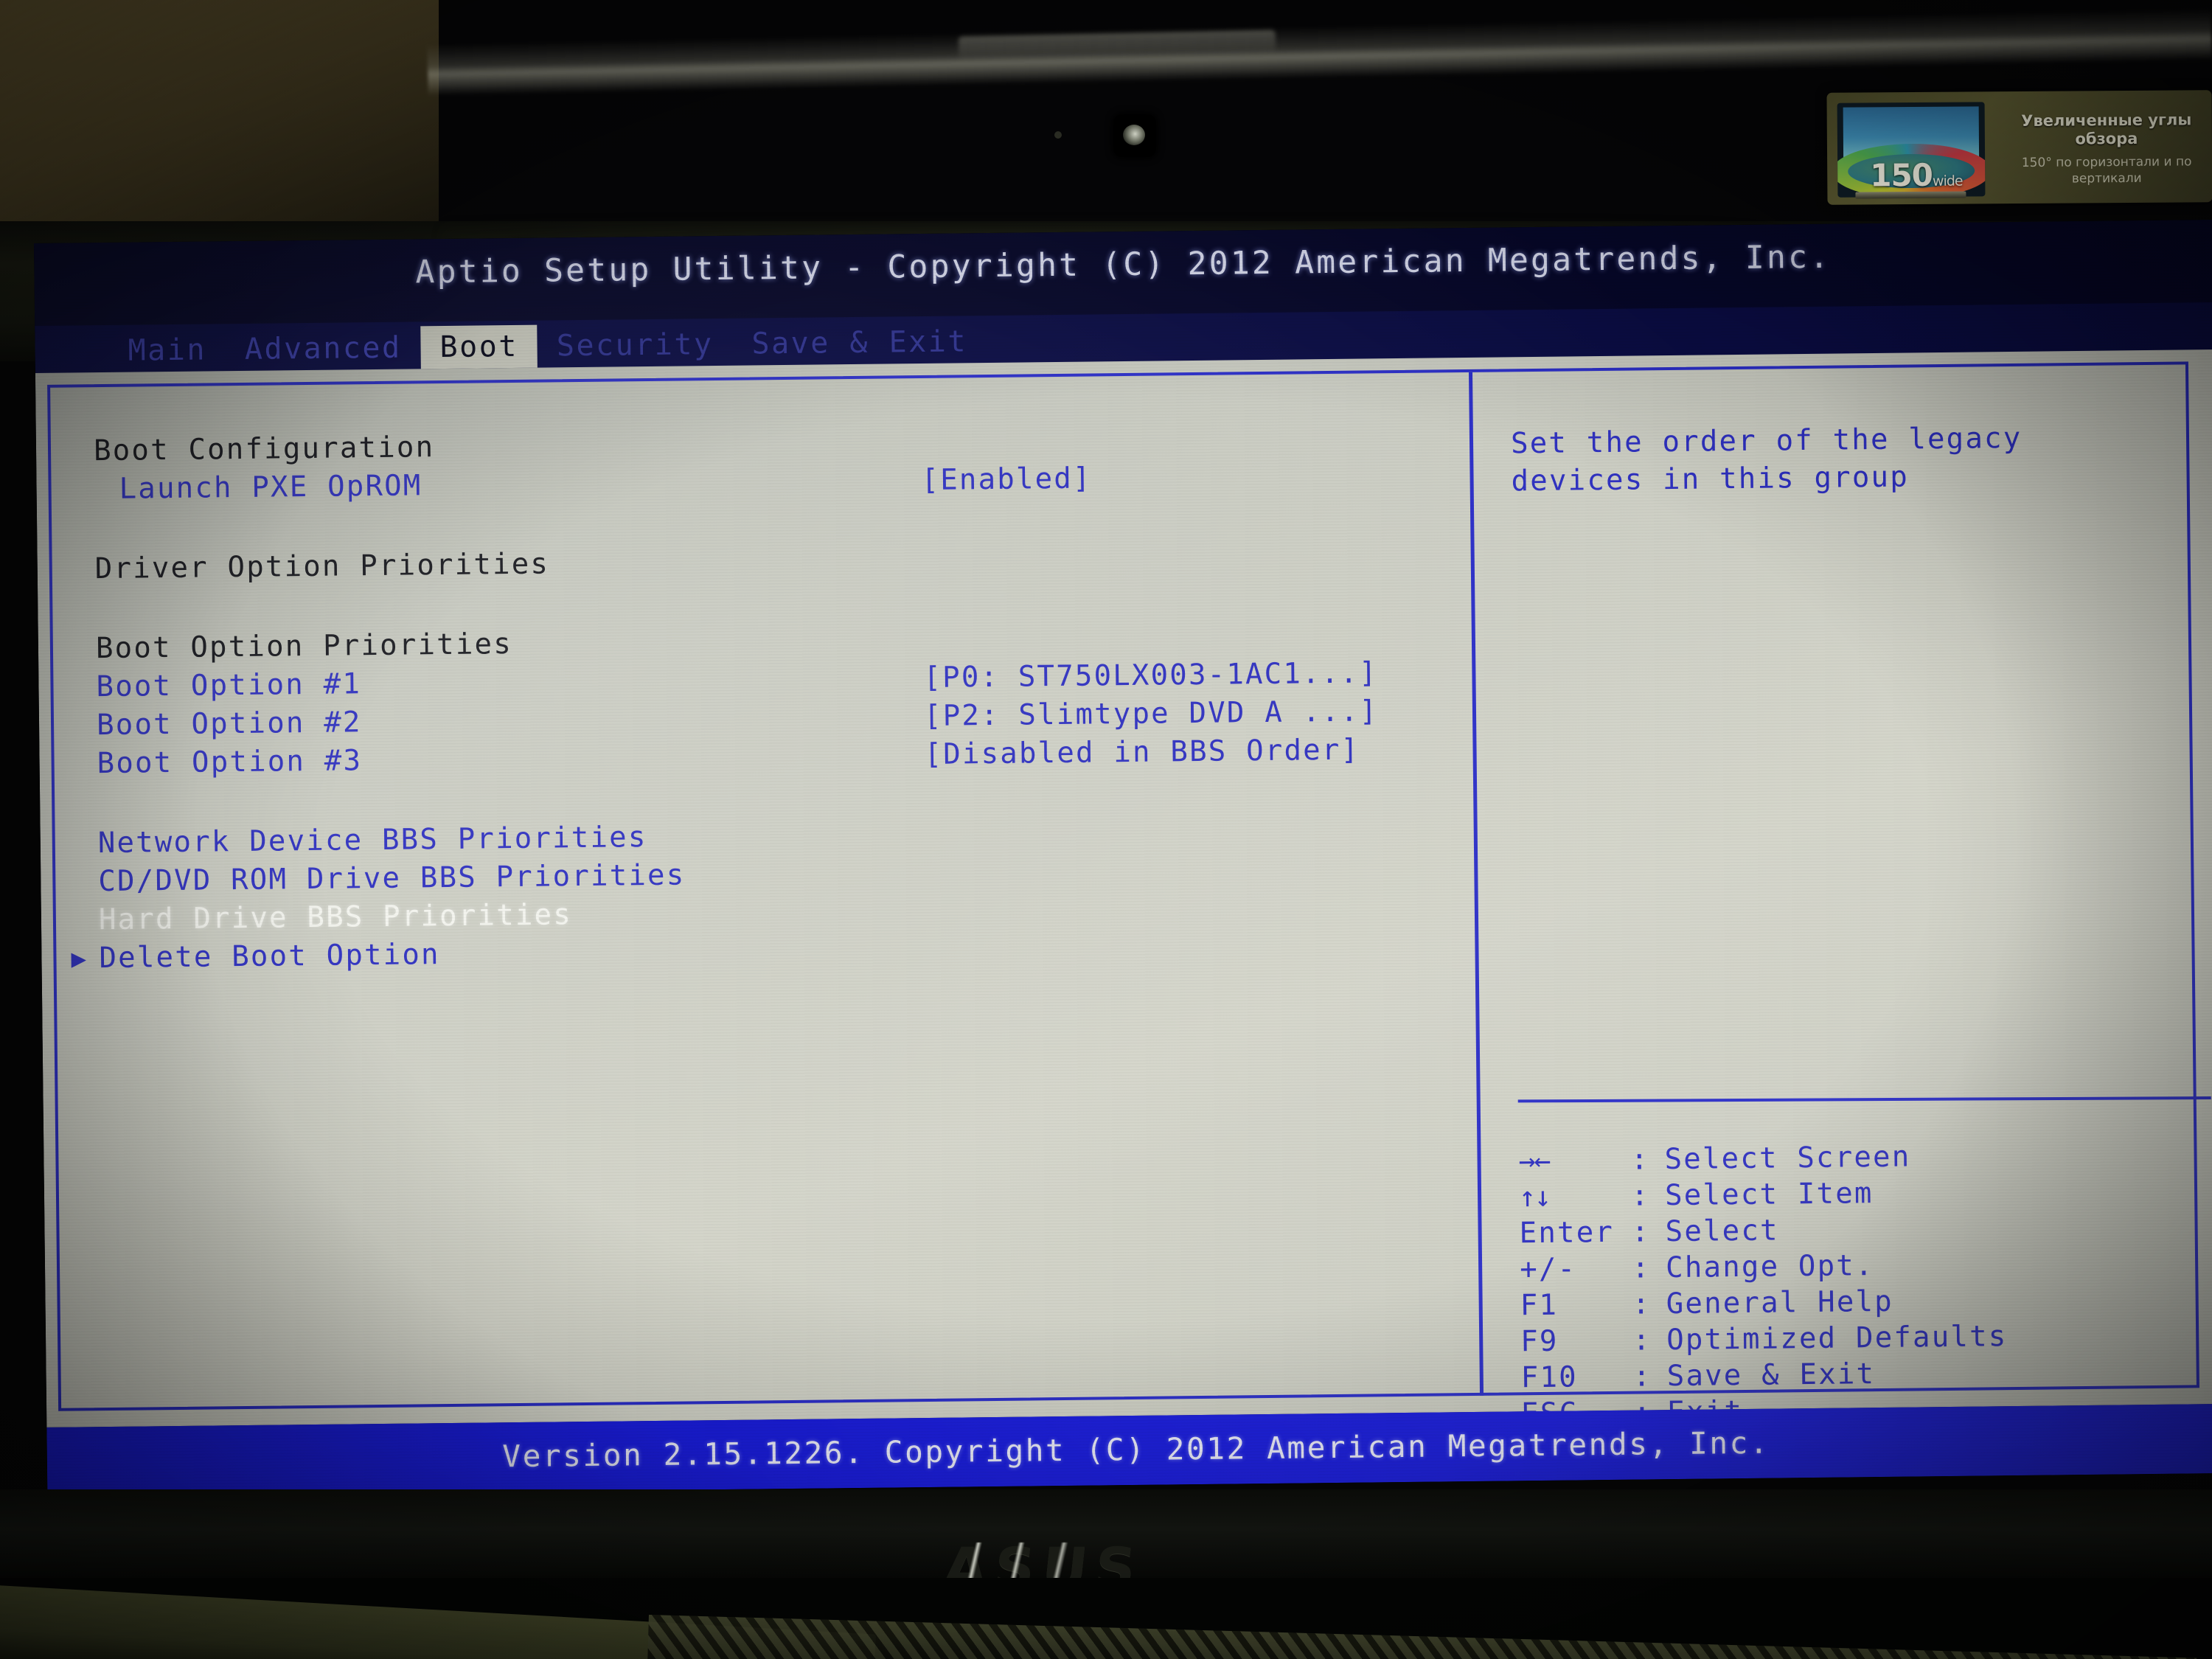 This screenshot has height=1659, width=2212. Describe the element at coordinates (1947, 181) in the screenshot. I see `sticker-badge-suffix: wide` at that location.